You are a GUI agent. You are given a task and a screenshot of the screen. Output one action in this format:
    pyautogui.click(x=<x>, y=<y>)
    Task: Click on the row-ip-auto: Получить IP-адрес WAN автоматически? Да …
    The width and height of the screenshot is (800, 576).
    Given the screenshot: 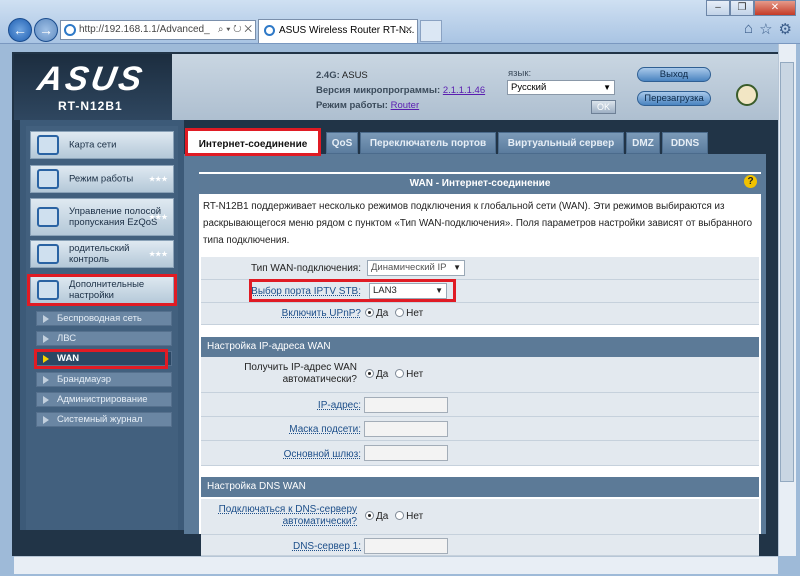 What is the action you would take?
    pyautogui.click(x=480, y=375)
    